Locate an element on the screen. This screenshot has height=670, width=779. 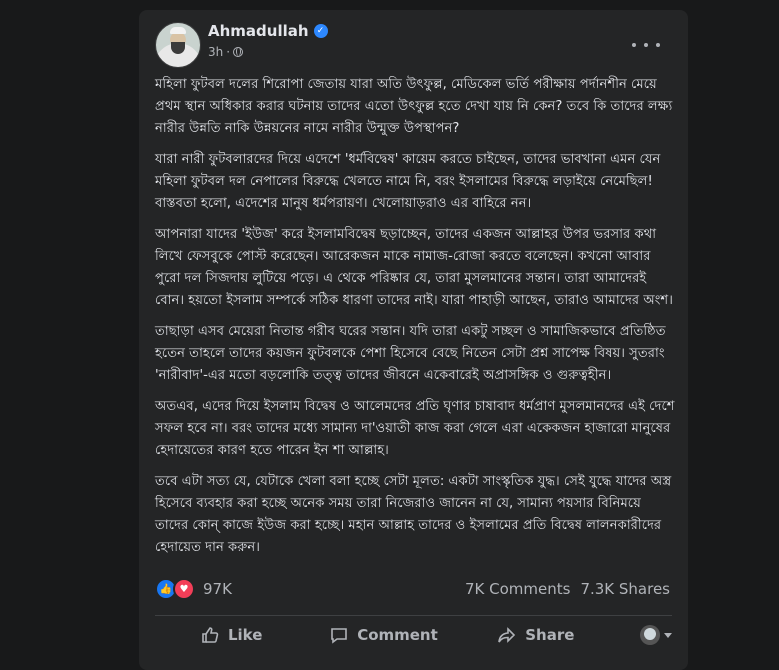
comment-button: Comment is located at coordinates (383, 635).